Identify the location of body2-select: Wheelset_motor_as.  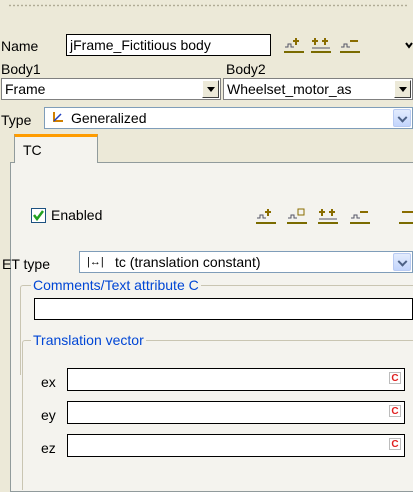
(318, 89).